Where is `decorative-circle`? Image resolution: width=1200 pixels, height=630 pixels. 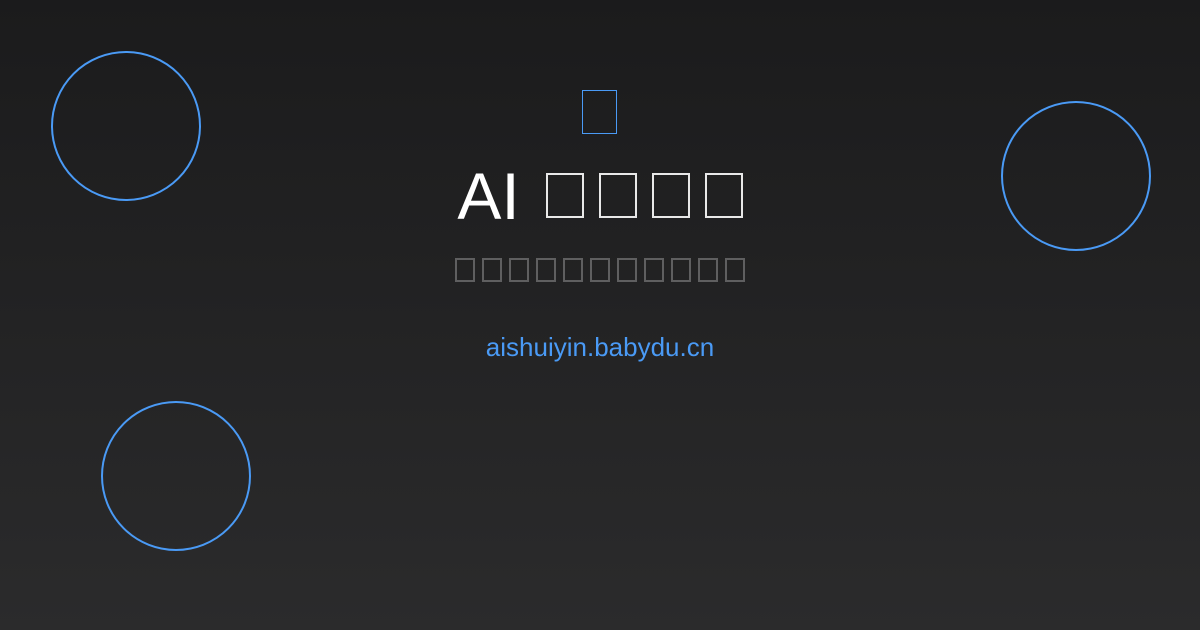
decorative-circle is located at coordinates (176, 476).